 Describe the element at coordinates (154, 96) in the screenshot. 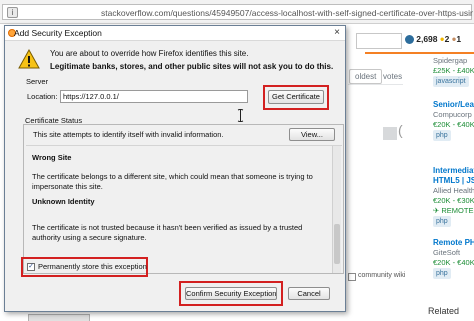

I see `location-input: https://127.0.0.1/` at that location.